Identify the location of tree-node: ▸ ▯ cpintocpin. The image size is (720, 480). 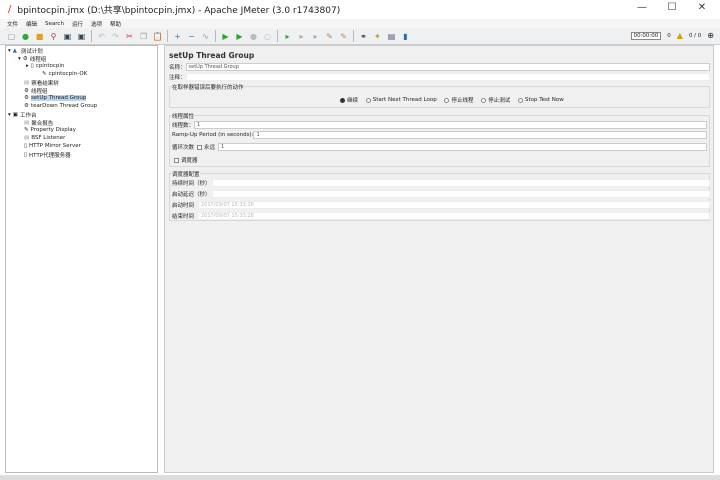
(45, 66).